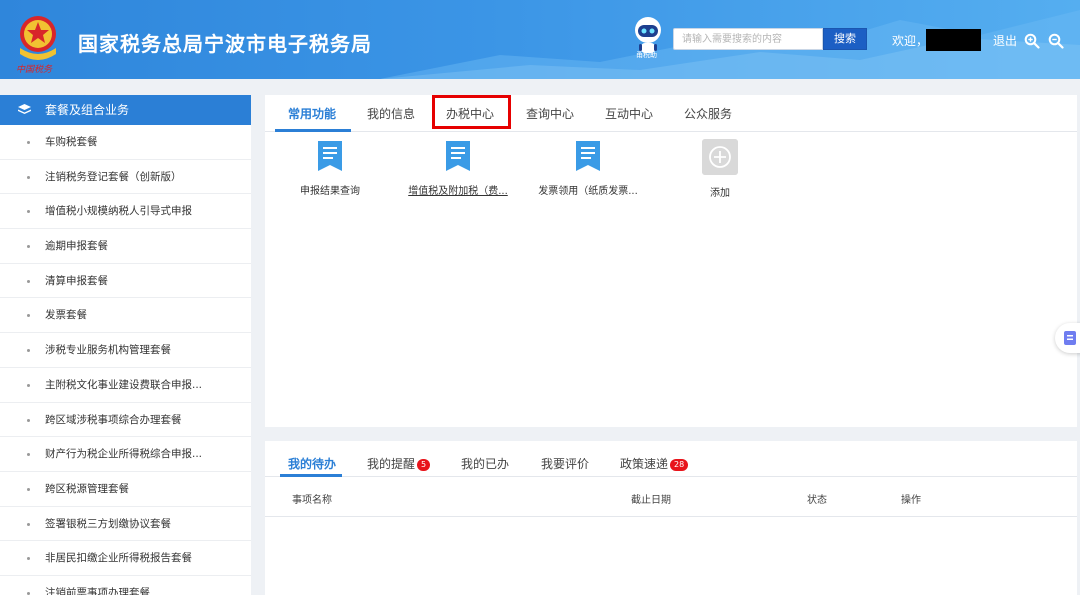 The width and height of the screenshot is (1080, 595). I want to click on tab-evaluate: 我要评价, so click(565, 463).